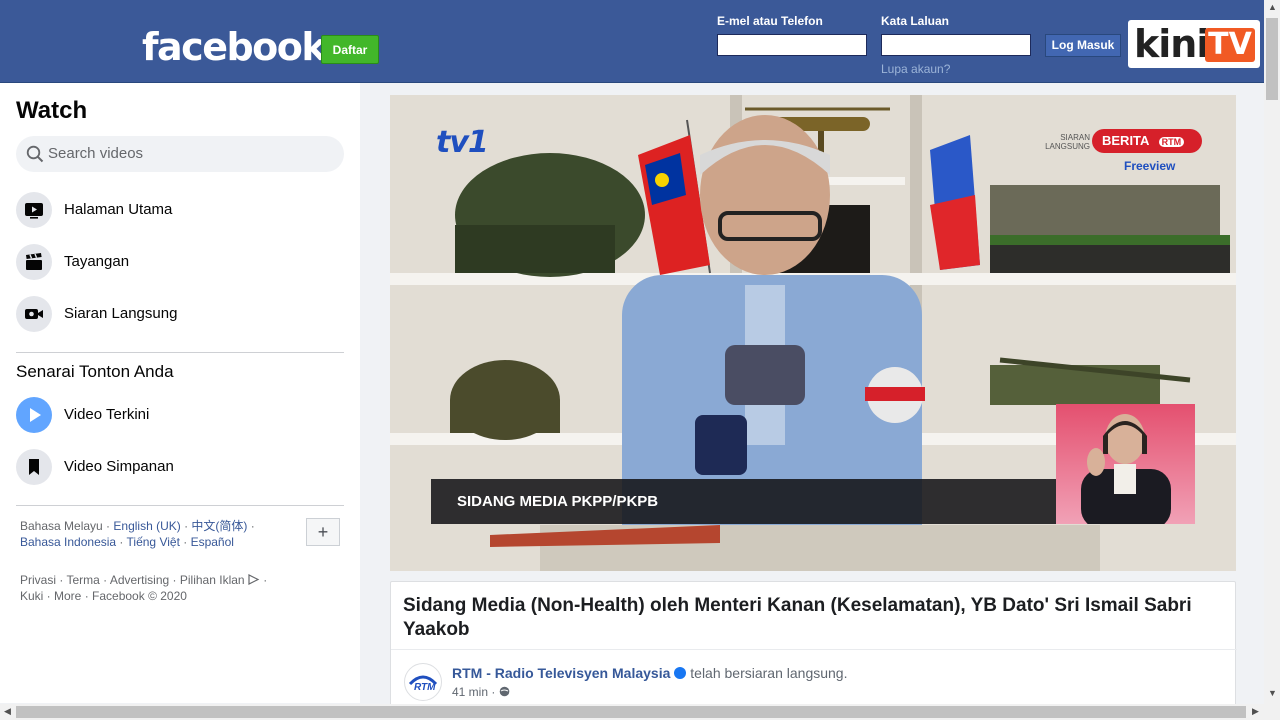 This screenshot has width=1280, height=720. I want to click on forgot-account-link: Lupa akaun?, so click(915, 69).